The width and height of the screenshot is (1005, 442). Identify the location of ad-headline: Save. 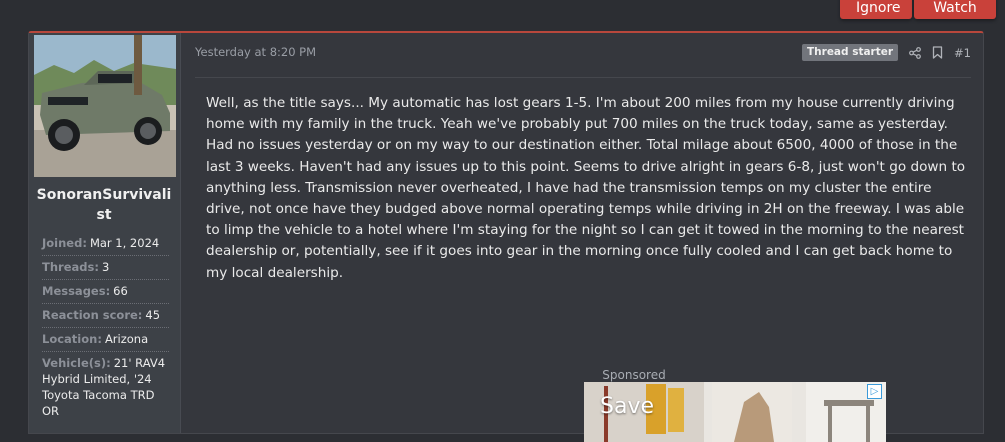
(627, 406).